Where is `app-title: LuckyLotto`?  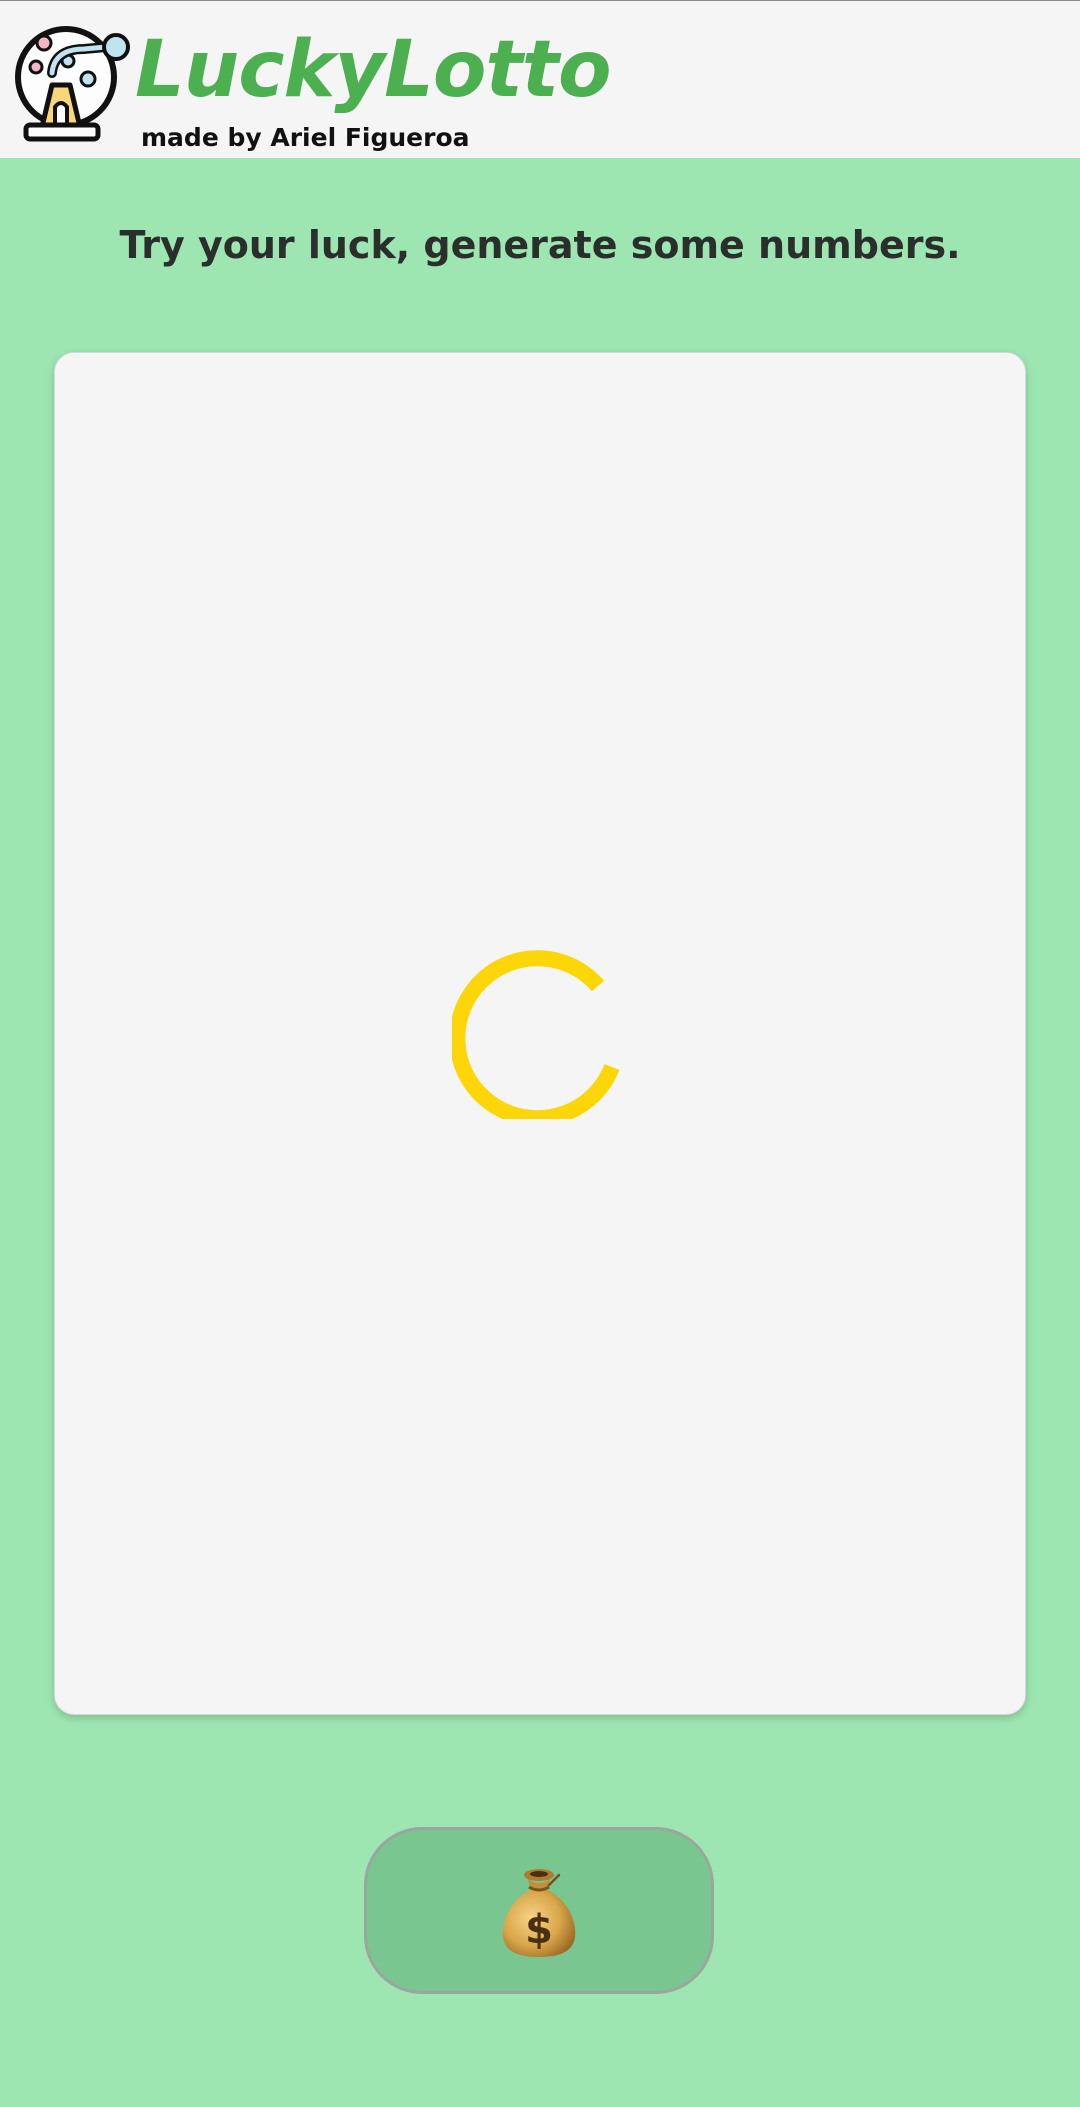
app-title: LuckyLotto is located at coordinates (373, 70).